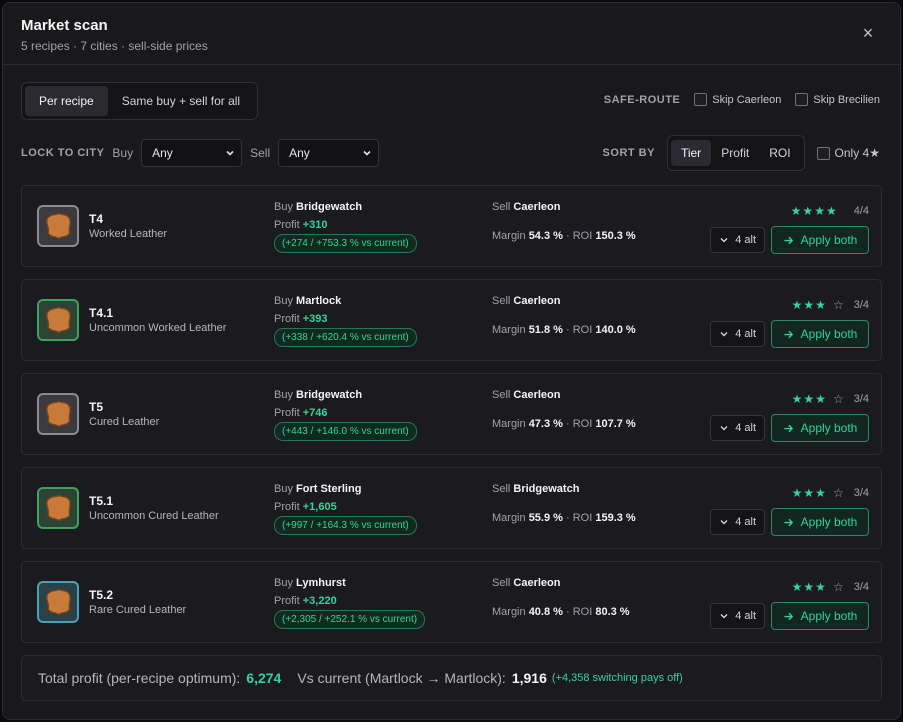 This screenshot has height=722, width=903. What do you see at coordinates (545, 424) in the screenshot?
I see `margin-value: 47.3 %` at bounding box center [545, 424].